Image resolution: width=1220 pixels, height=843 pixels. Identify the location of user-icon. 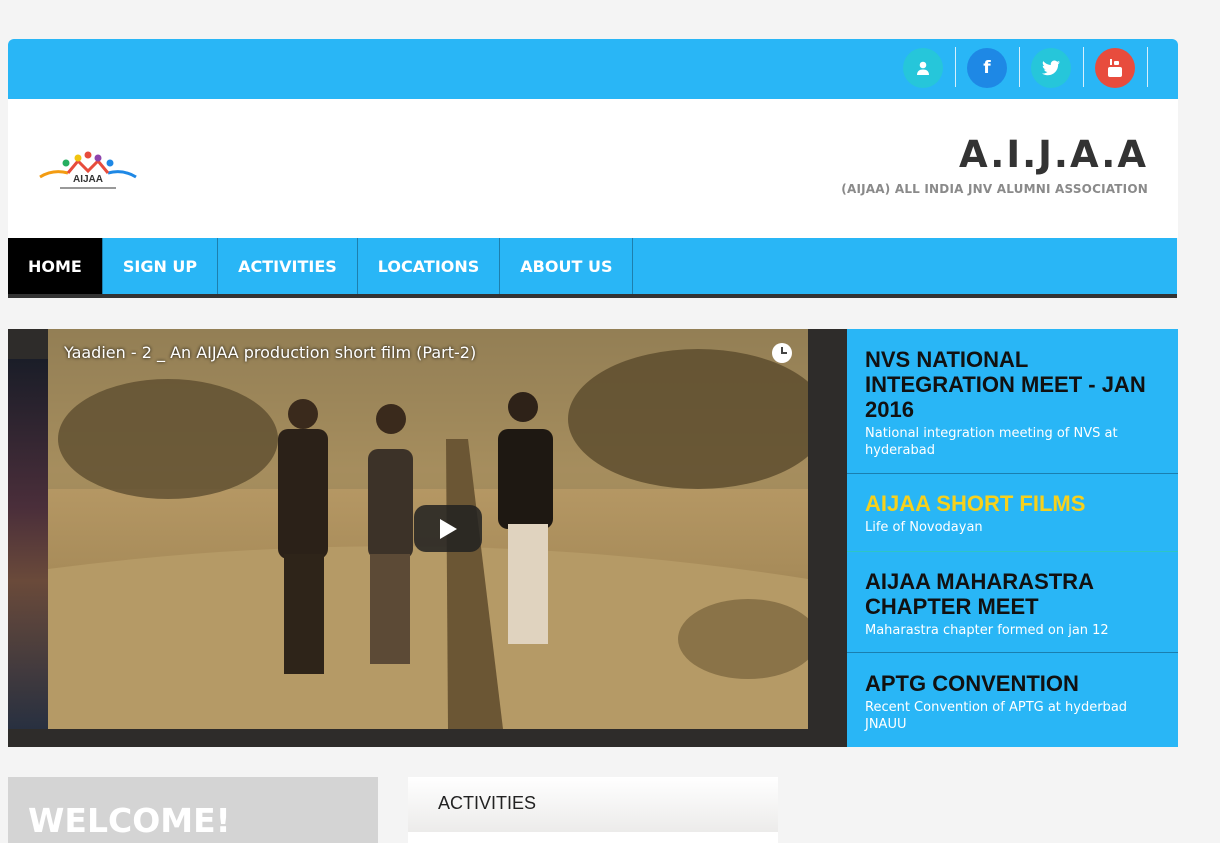
(923, 68).